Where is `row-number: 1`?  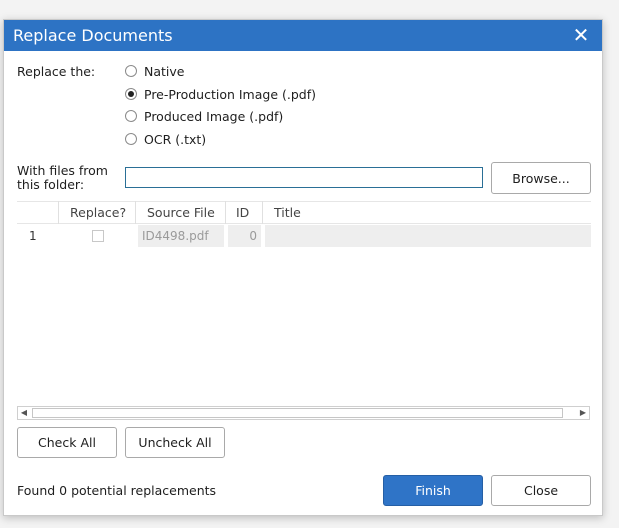
row-number: 1 is located at coordinates (33, 236).